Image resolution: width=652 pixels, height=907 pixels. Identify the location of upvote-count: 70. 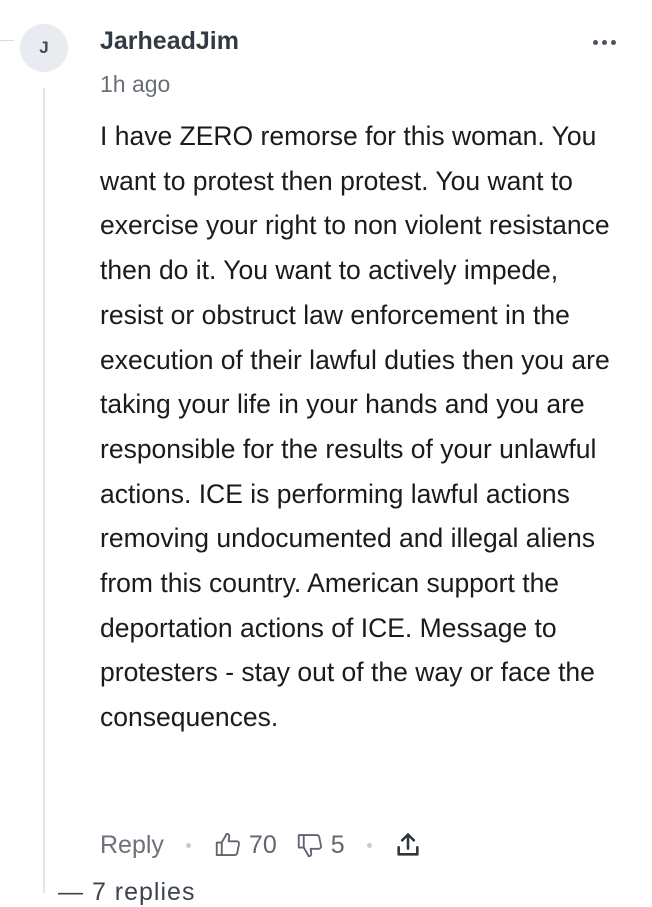
(262, 844).